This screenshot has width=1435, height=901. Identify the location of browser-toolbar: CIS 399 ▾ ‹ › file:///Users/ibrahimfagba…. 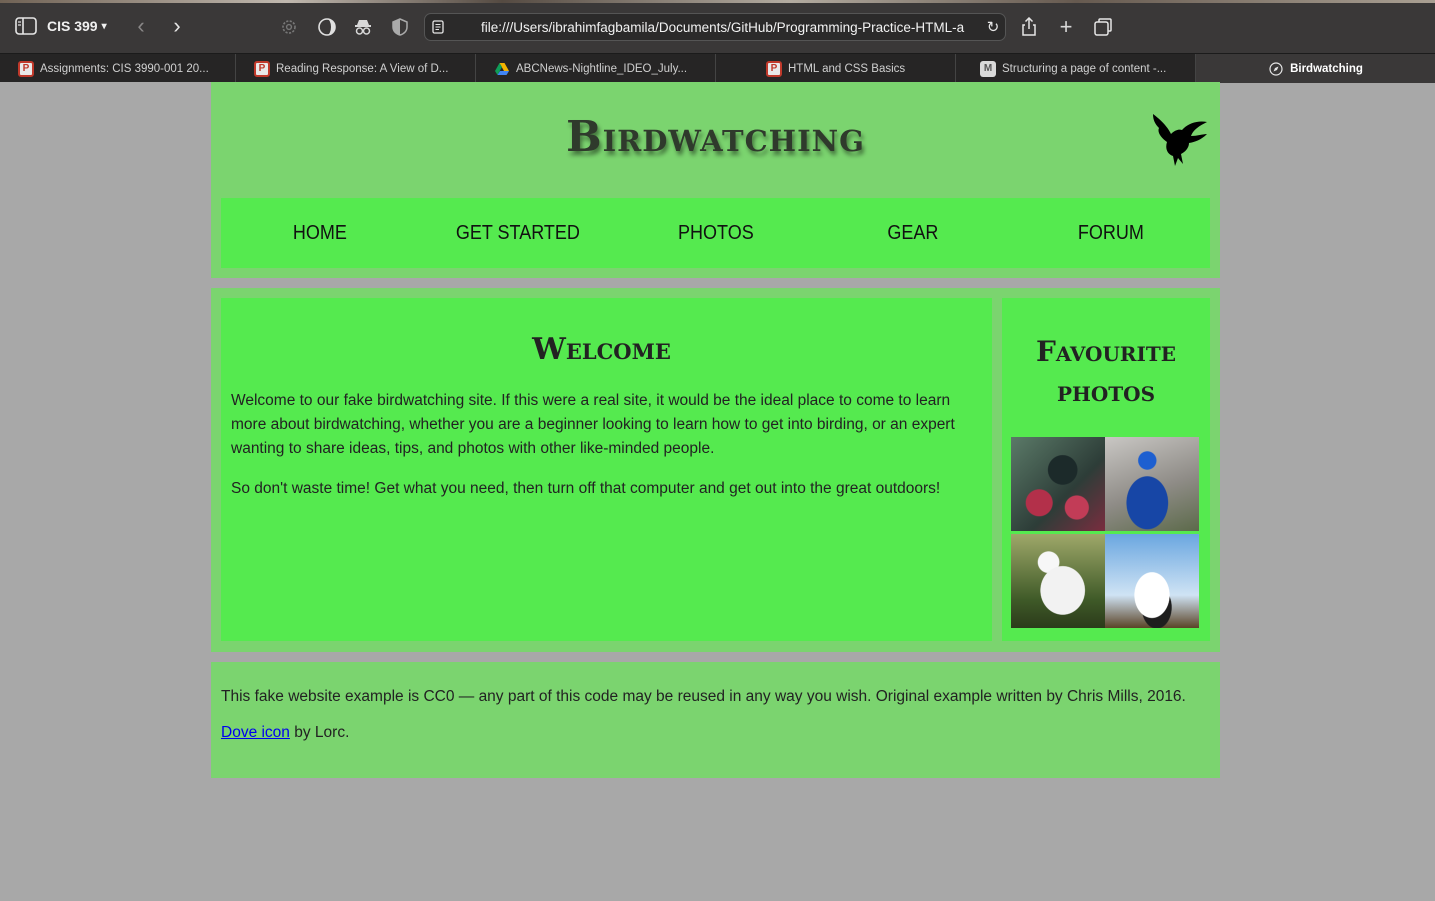
(717, 26).